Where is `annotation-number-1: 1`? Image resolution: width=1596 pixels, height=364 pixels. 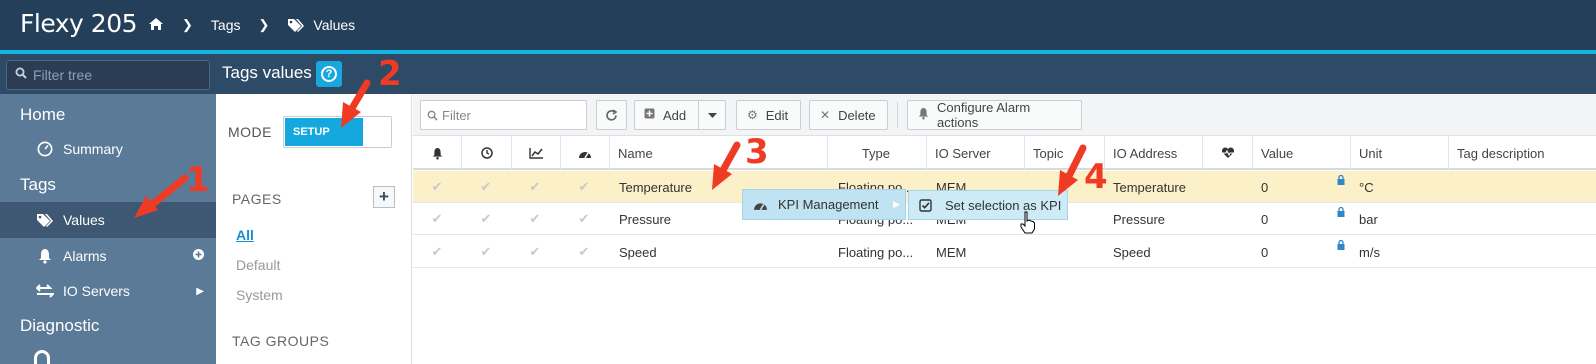
annotation-number-1: 1 is located at coordinates (198, 180).